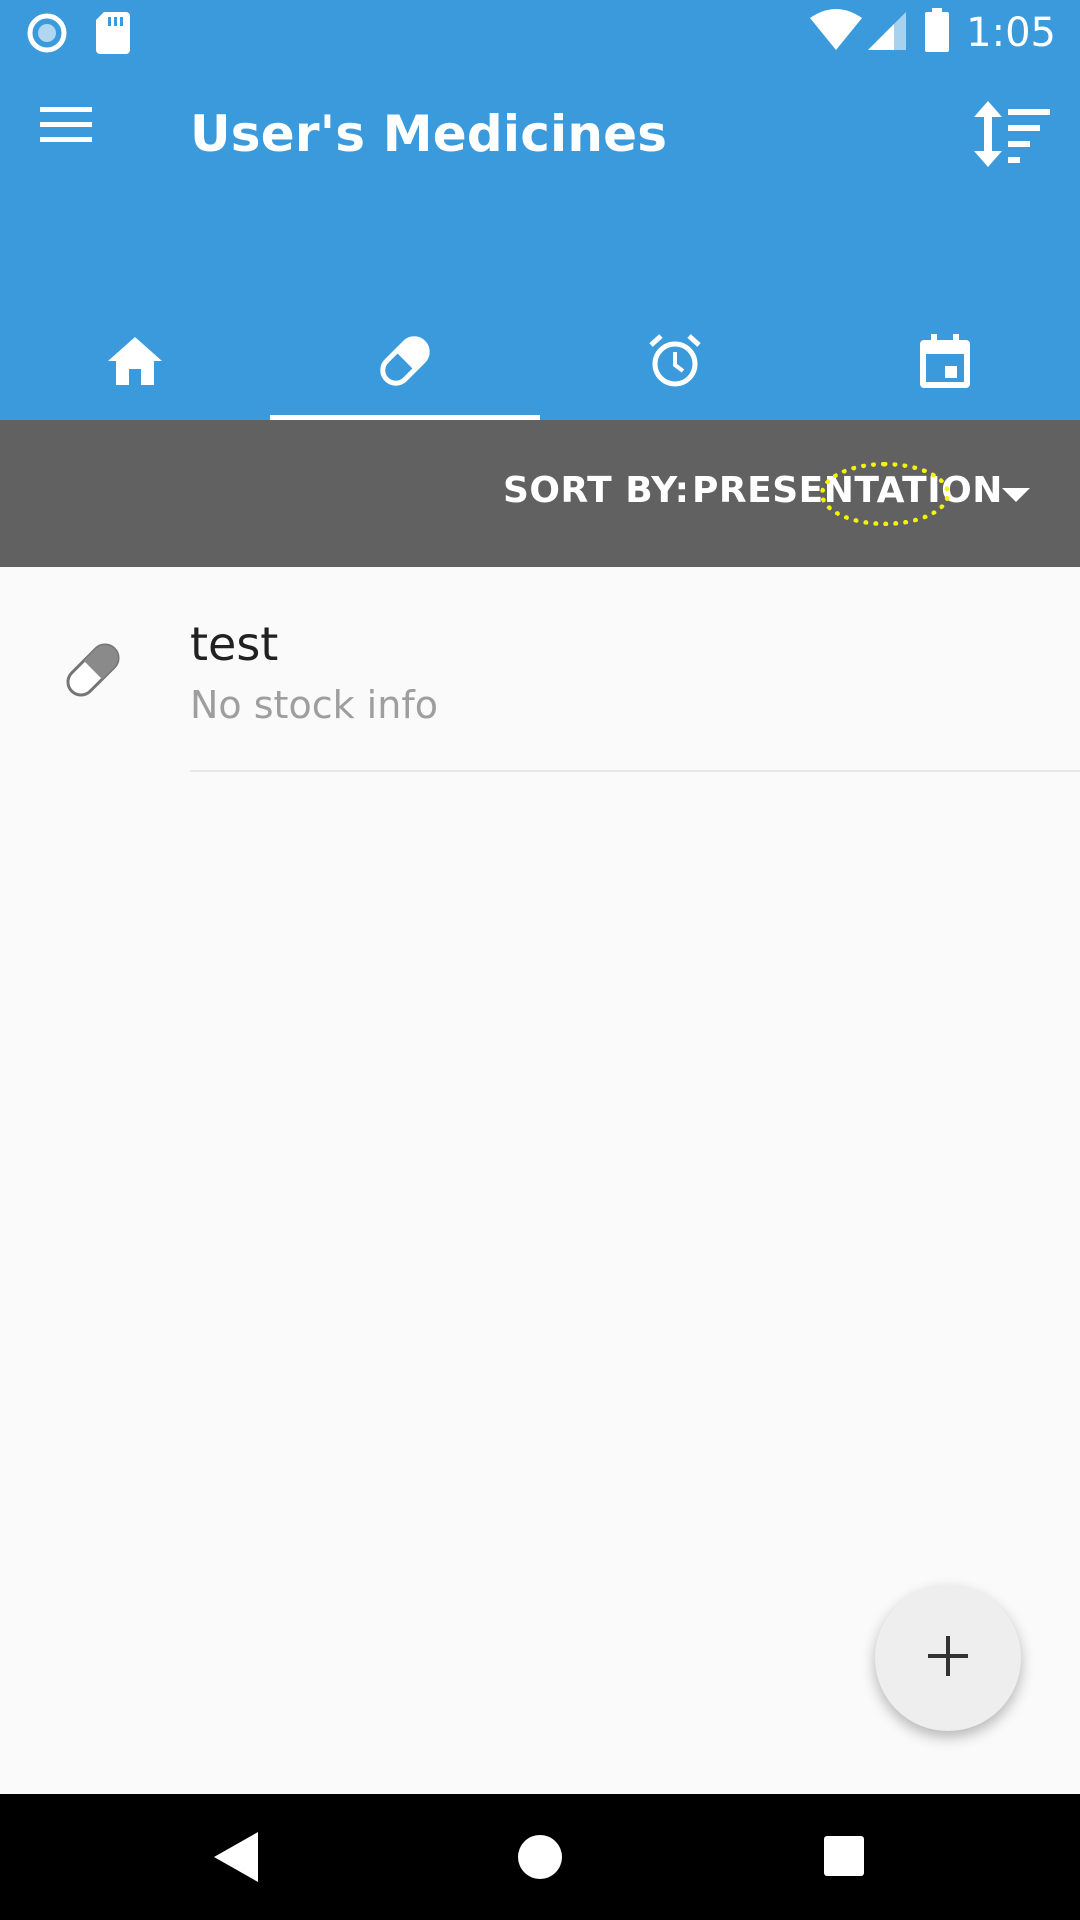 The image size is (1080, 1920). What do you see at coordinates (1016, 495) in the screenshot?
I see `chevron-down-icon` at bounding box center [1016, 495].